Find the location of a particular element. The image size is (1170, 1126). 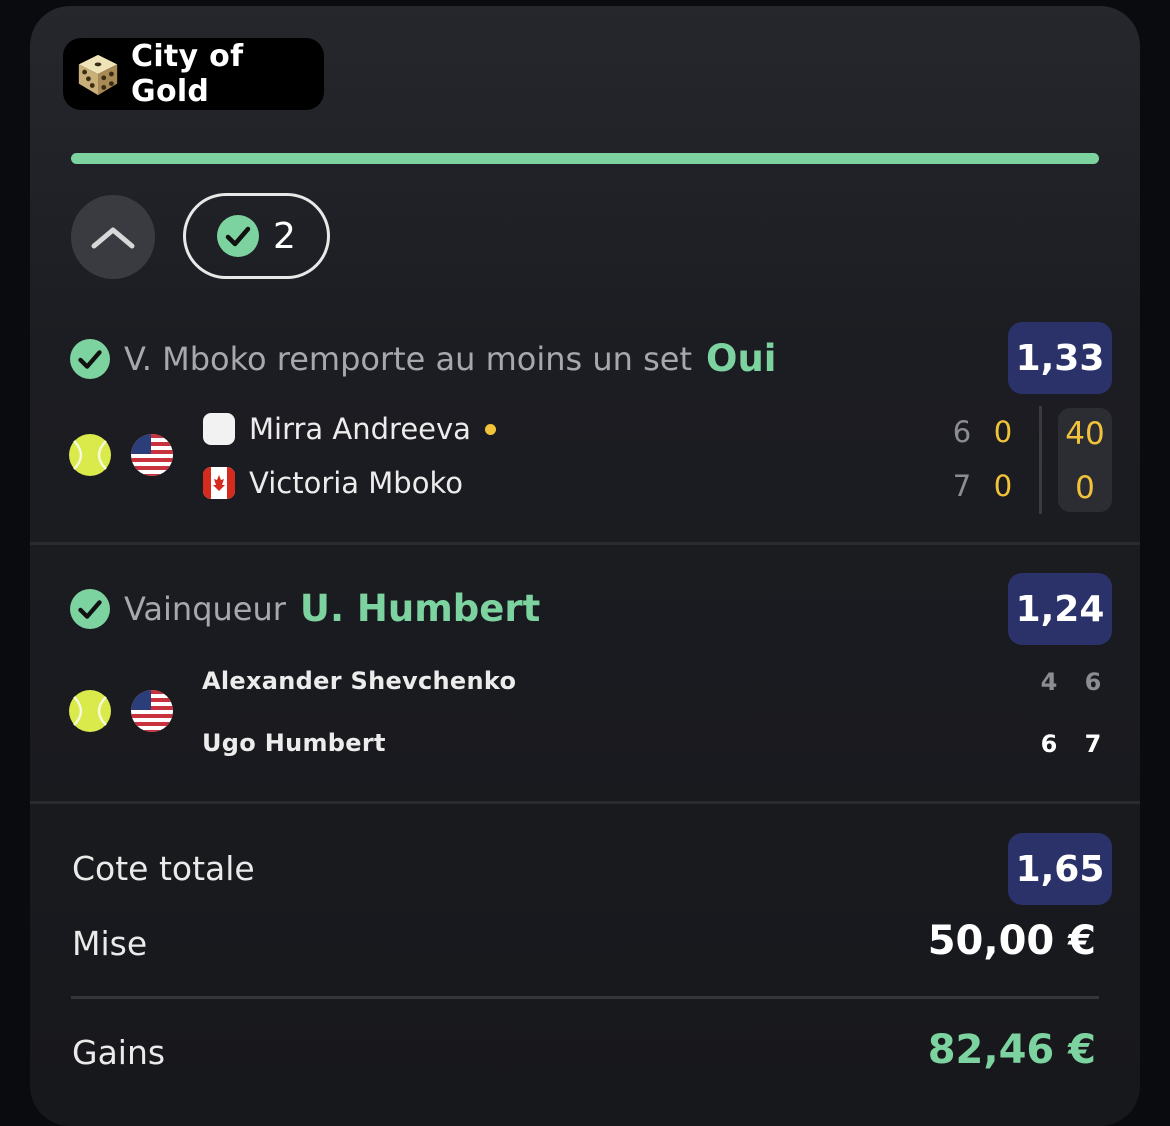

won-selections-badge: 2 is located at coordinates (256, 236).